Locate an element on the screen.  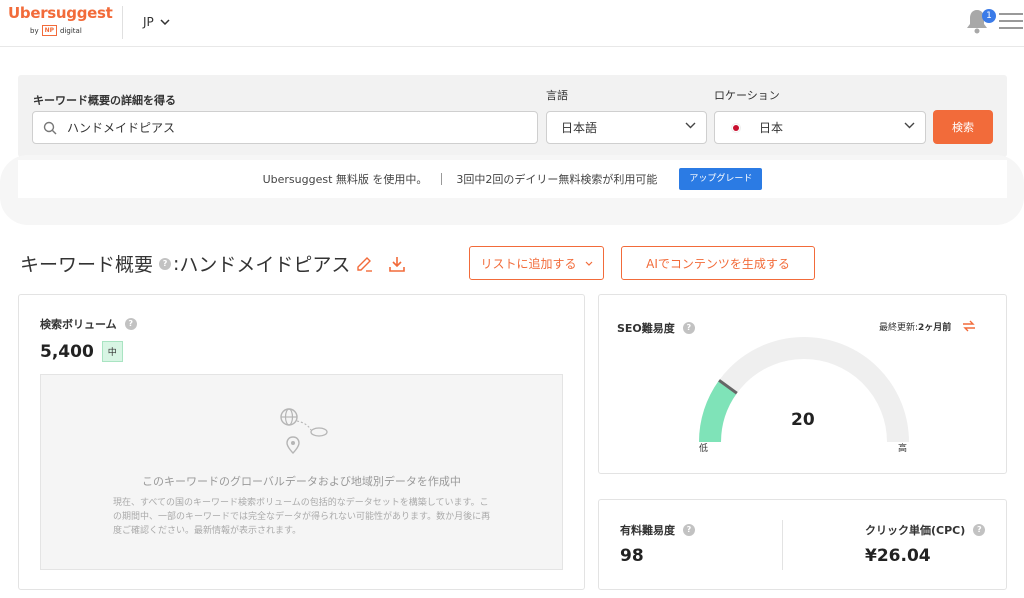
global-location-icon is located at coordinates (304, 431).